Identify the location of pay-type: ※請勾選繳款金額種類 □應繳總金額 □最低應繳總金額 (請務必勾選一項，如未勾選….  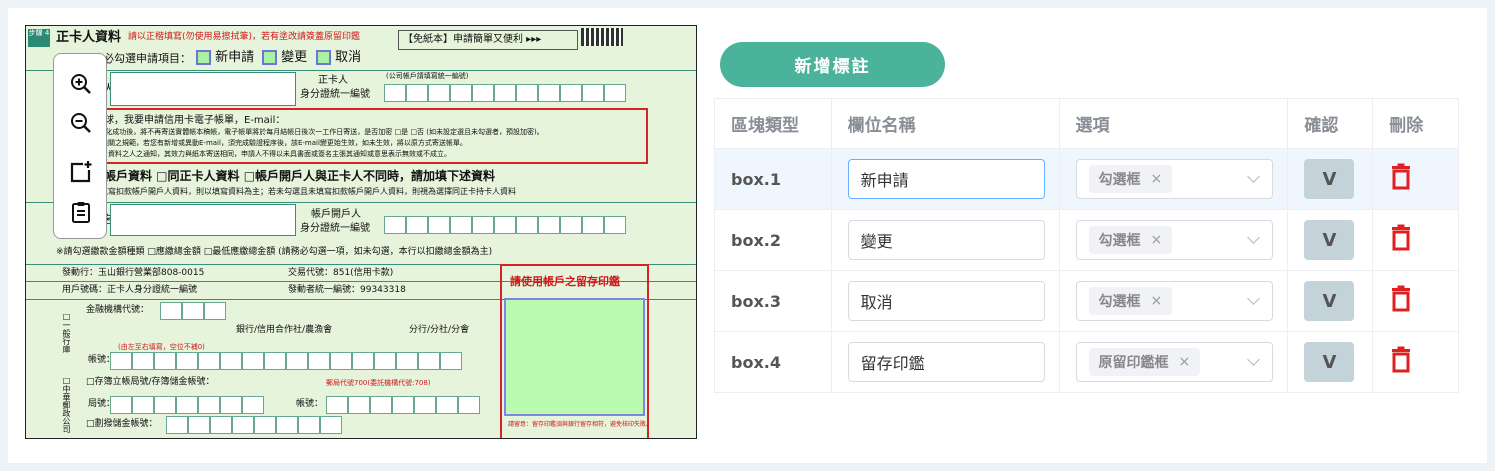
(274, 252).